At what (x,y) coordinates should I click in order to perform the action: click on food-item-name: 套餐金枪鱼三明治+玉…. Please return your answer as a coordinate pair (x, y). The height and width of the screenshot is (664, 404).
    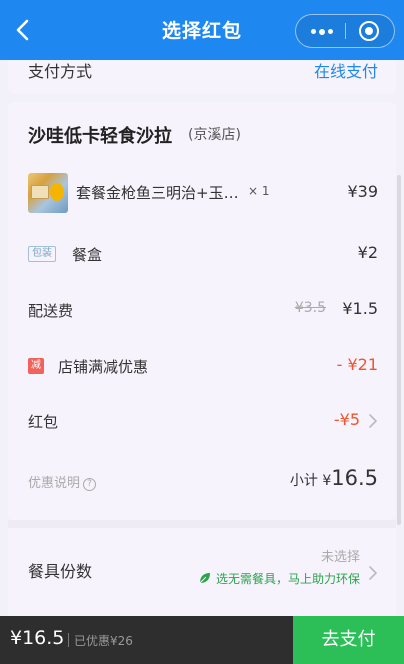
    Looking at the image, I should click on (157, 193).